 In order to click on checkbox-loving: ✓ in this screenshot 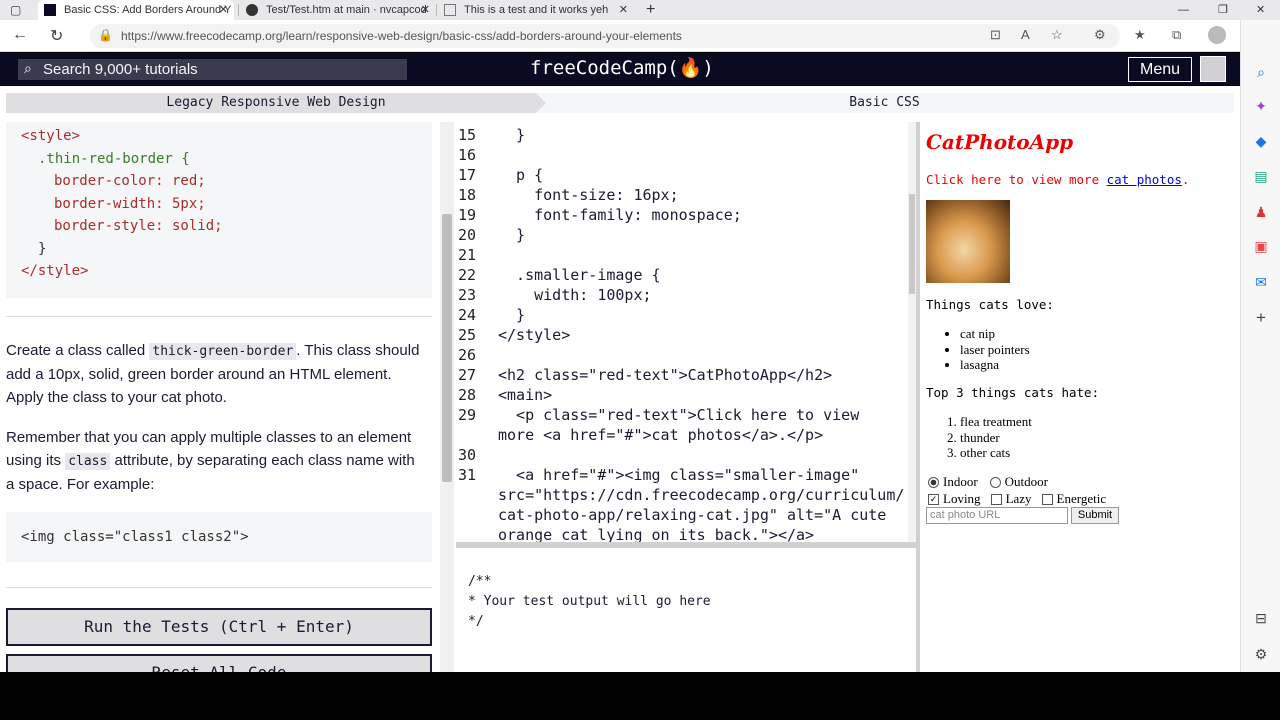, I will do `click(933, 499)`.